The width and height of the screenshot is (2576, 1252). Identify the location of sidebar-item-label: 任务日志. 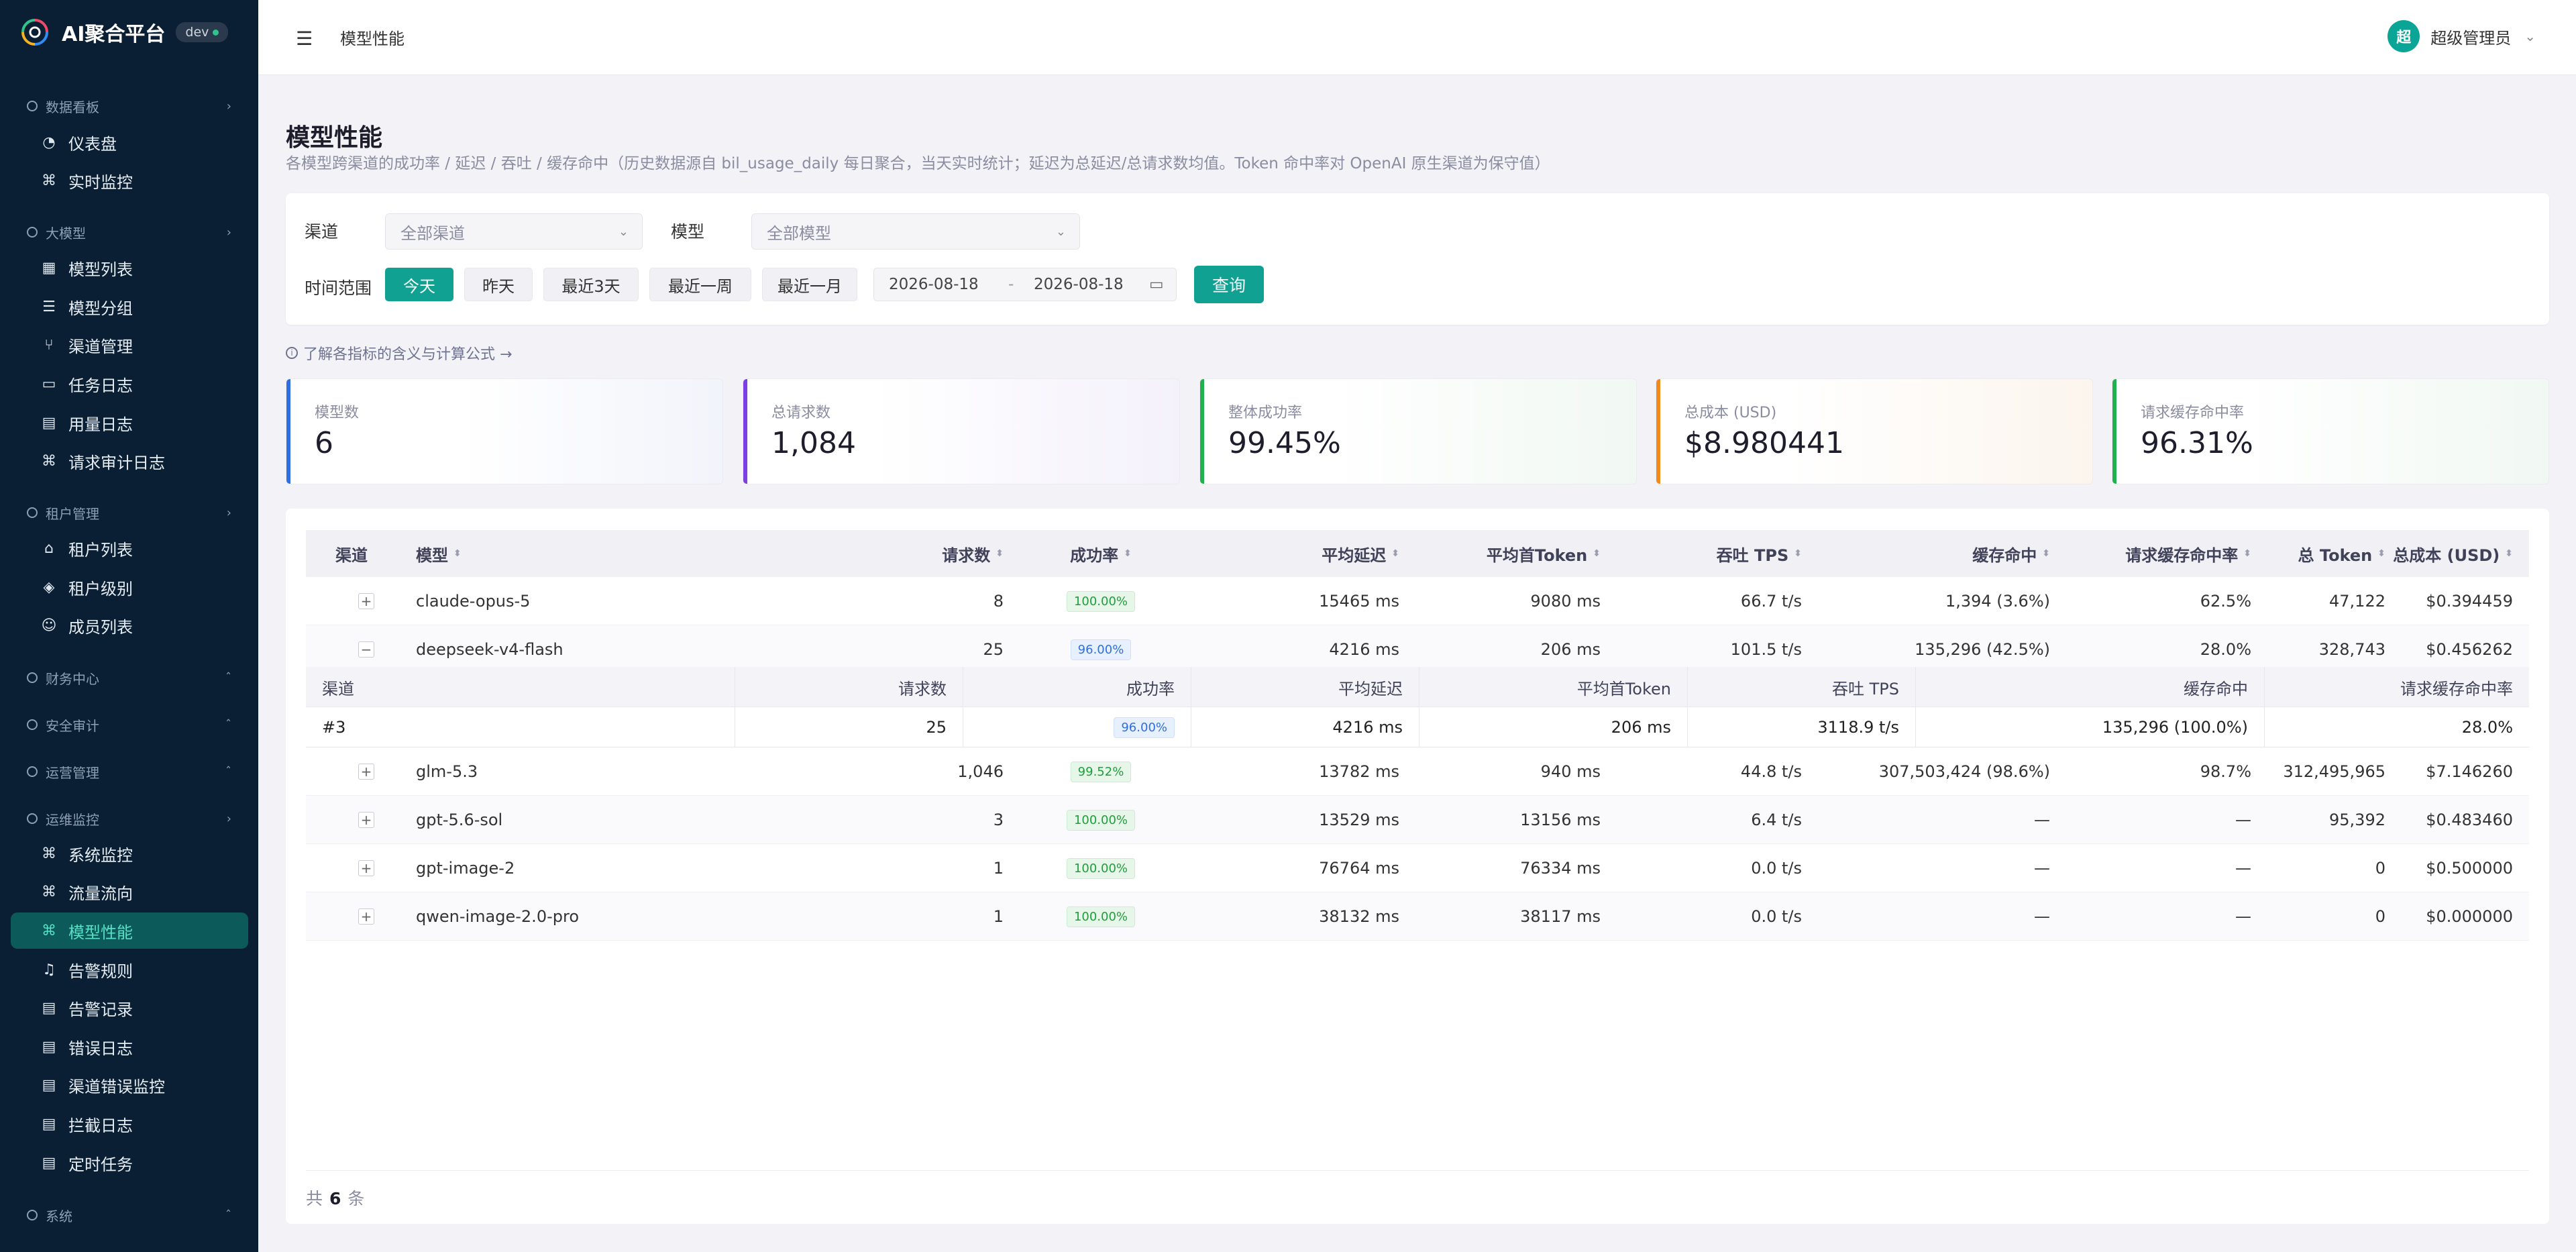
(100, 385).